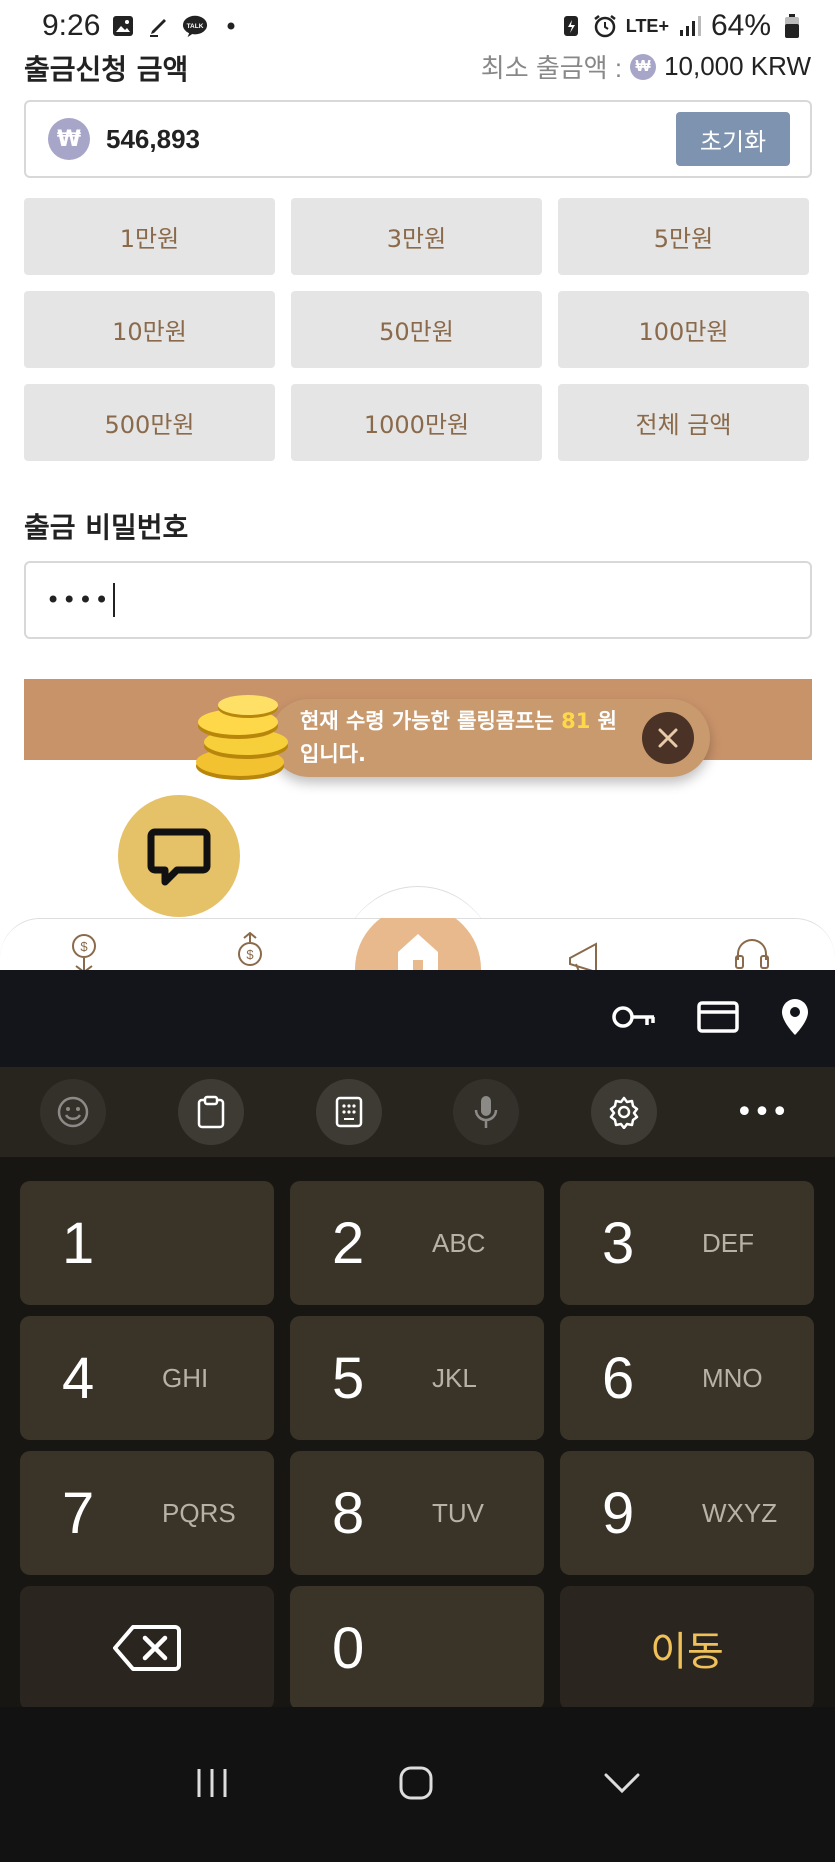 This screenshot has height=1862, width=835. What do you see at coordinates (690, 26) in the screenshot?
I see `signal-icon` at bounding box center [690, 26].